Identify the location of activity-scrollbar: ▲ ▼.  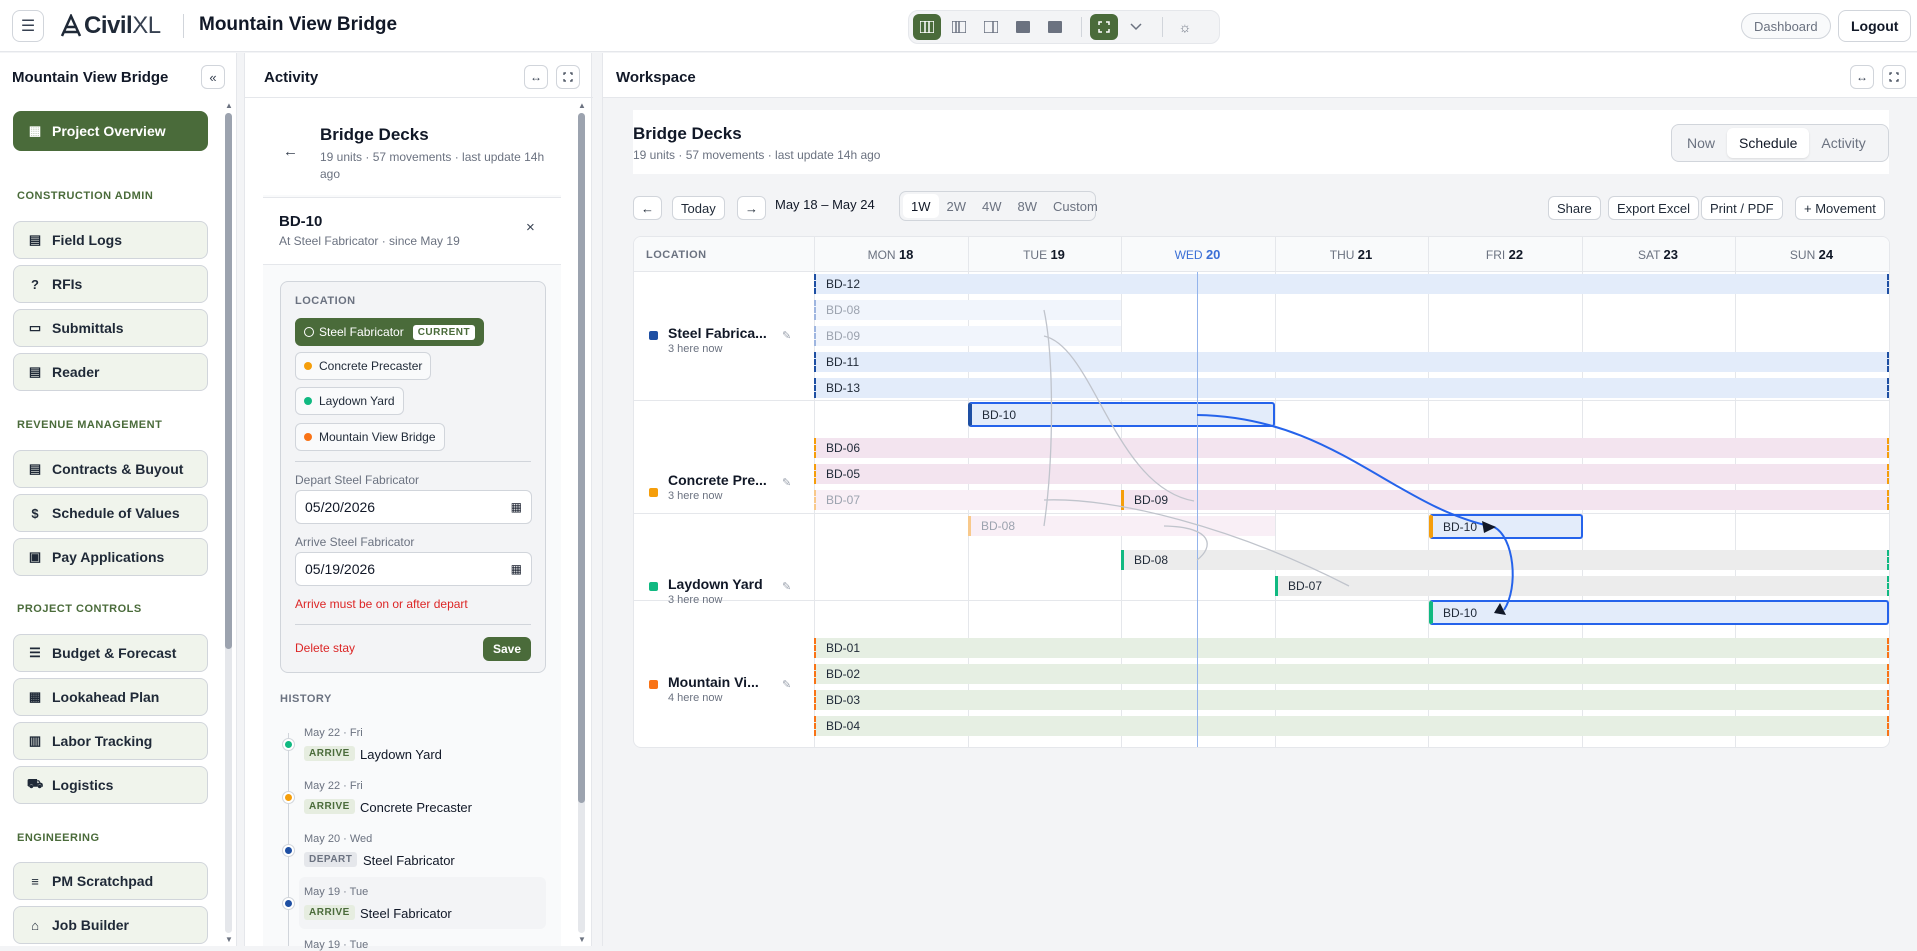
(581, 523).